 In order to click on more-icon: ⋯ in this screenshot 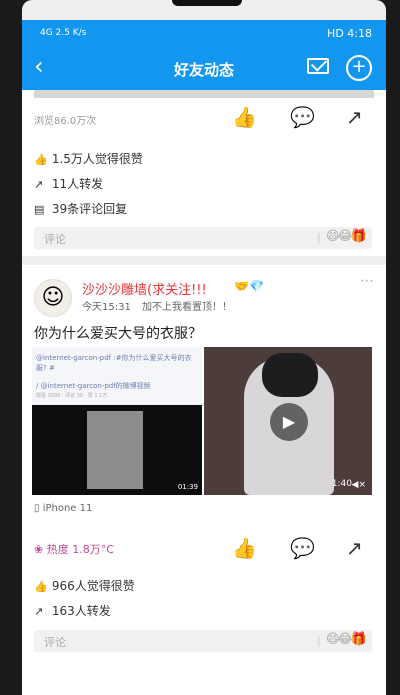, I will do `click(367, 281)`.